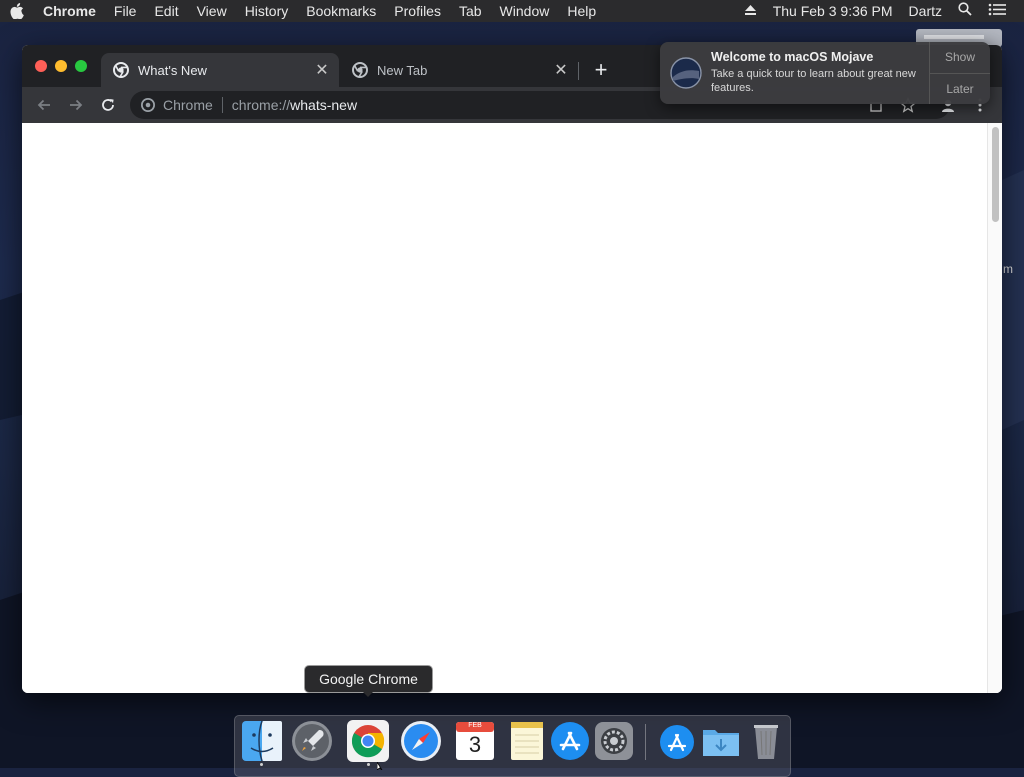 The image size is (1024, 777). Describe the element at coordinates (421, 741) in the screenshot. I see `safari-compass-icon` at that location.